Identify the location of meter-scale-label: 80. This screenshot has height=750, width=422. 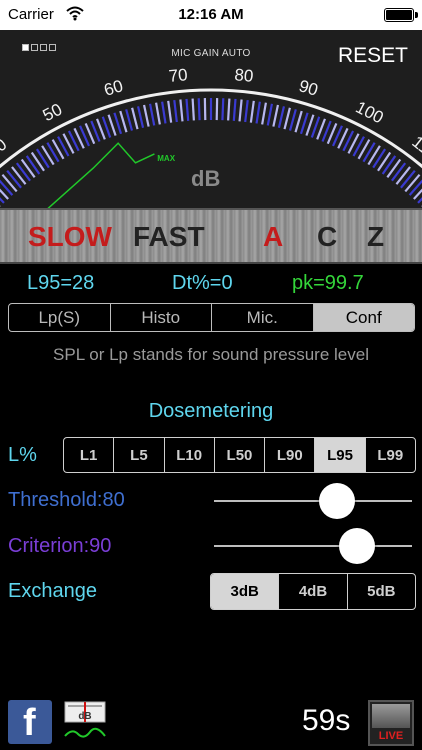
(244, 75).